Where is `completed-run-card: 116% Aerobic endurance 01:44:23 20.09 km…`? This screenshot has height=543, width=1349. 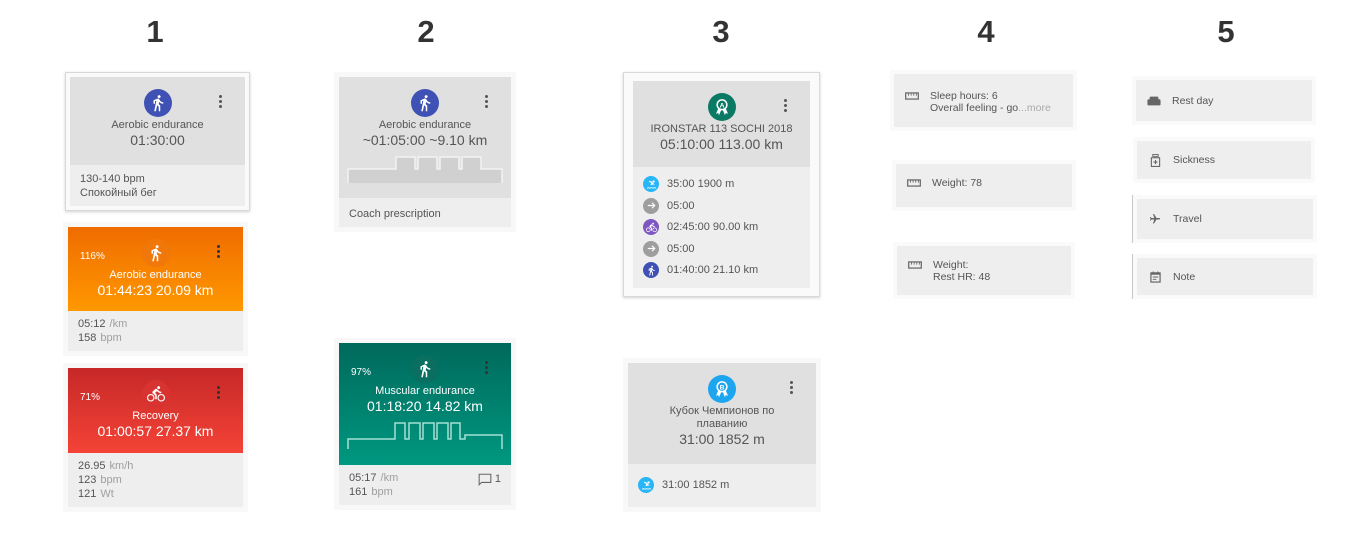 completed-run-card: 116% Aerobic endurance 01:44:23 20.09 km… is located at coordinates (155, 289).